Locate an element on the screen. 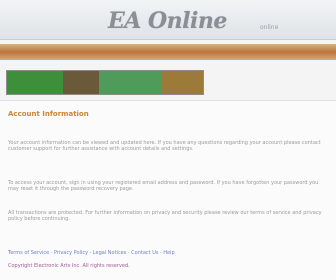  section-title: Account Information is located at coordinates (48, 114).